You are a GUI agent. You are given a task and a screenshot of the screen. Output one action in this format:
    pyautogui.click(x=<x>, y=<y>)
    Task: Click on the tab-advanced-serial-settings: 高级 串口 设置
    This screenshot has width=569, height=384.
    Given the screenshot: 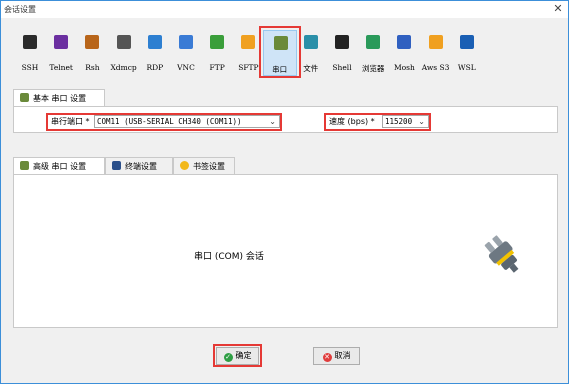 What is the action you would take?
    pyautogui.click(x=59, y=166)
    